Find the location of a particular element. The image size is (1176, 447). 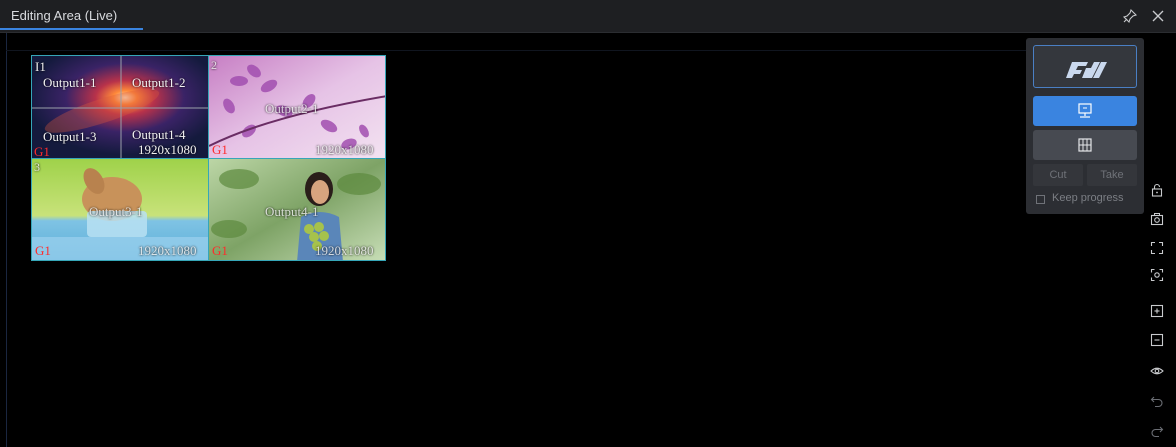

output-label: Output1-2 is located at coordinates (159, 82).